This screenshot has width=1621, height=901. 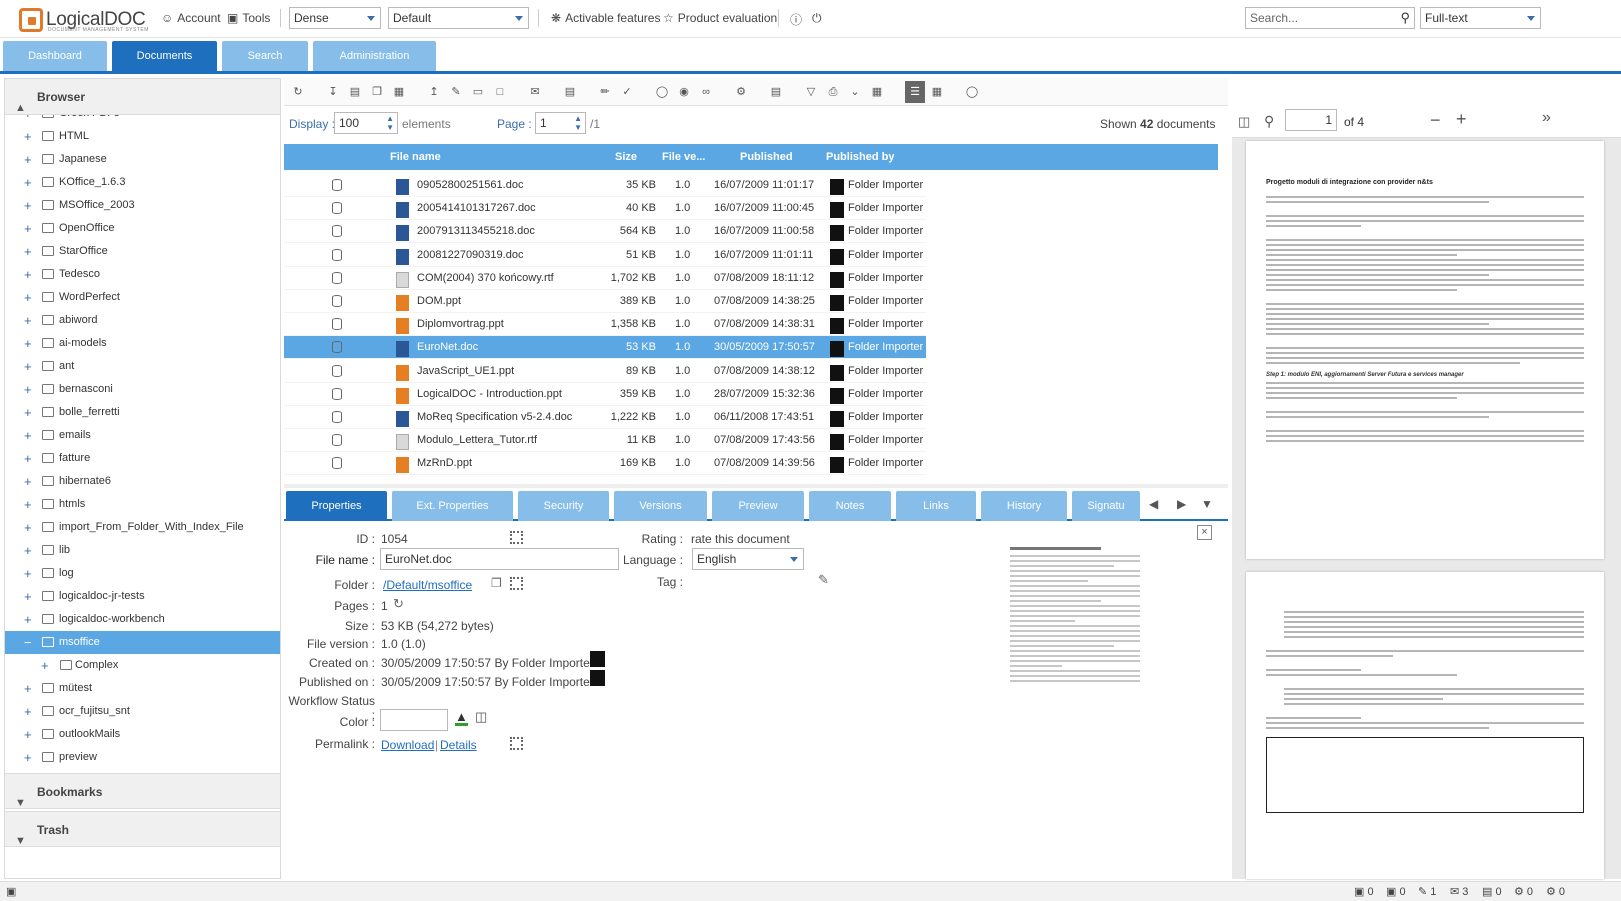 What do you see at coordinates (142, 228) in the screenshot?
I see `tree-item: + OpenOffice` at bounding box center [142, 228].